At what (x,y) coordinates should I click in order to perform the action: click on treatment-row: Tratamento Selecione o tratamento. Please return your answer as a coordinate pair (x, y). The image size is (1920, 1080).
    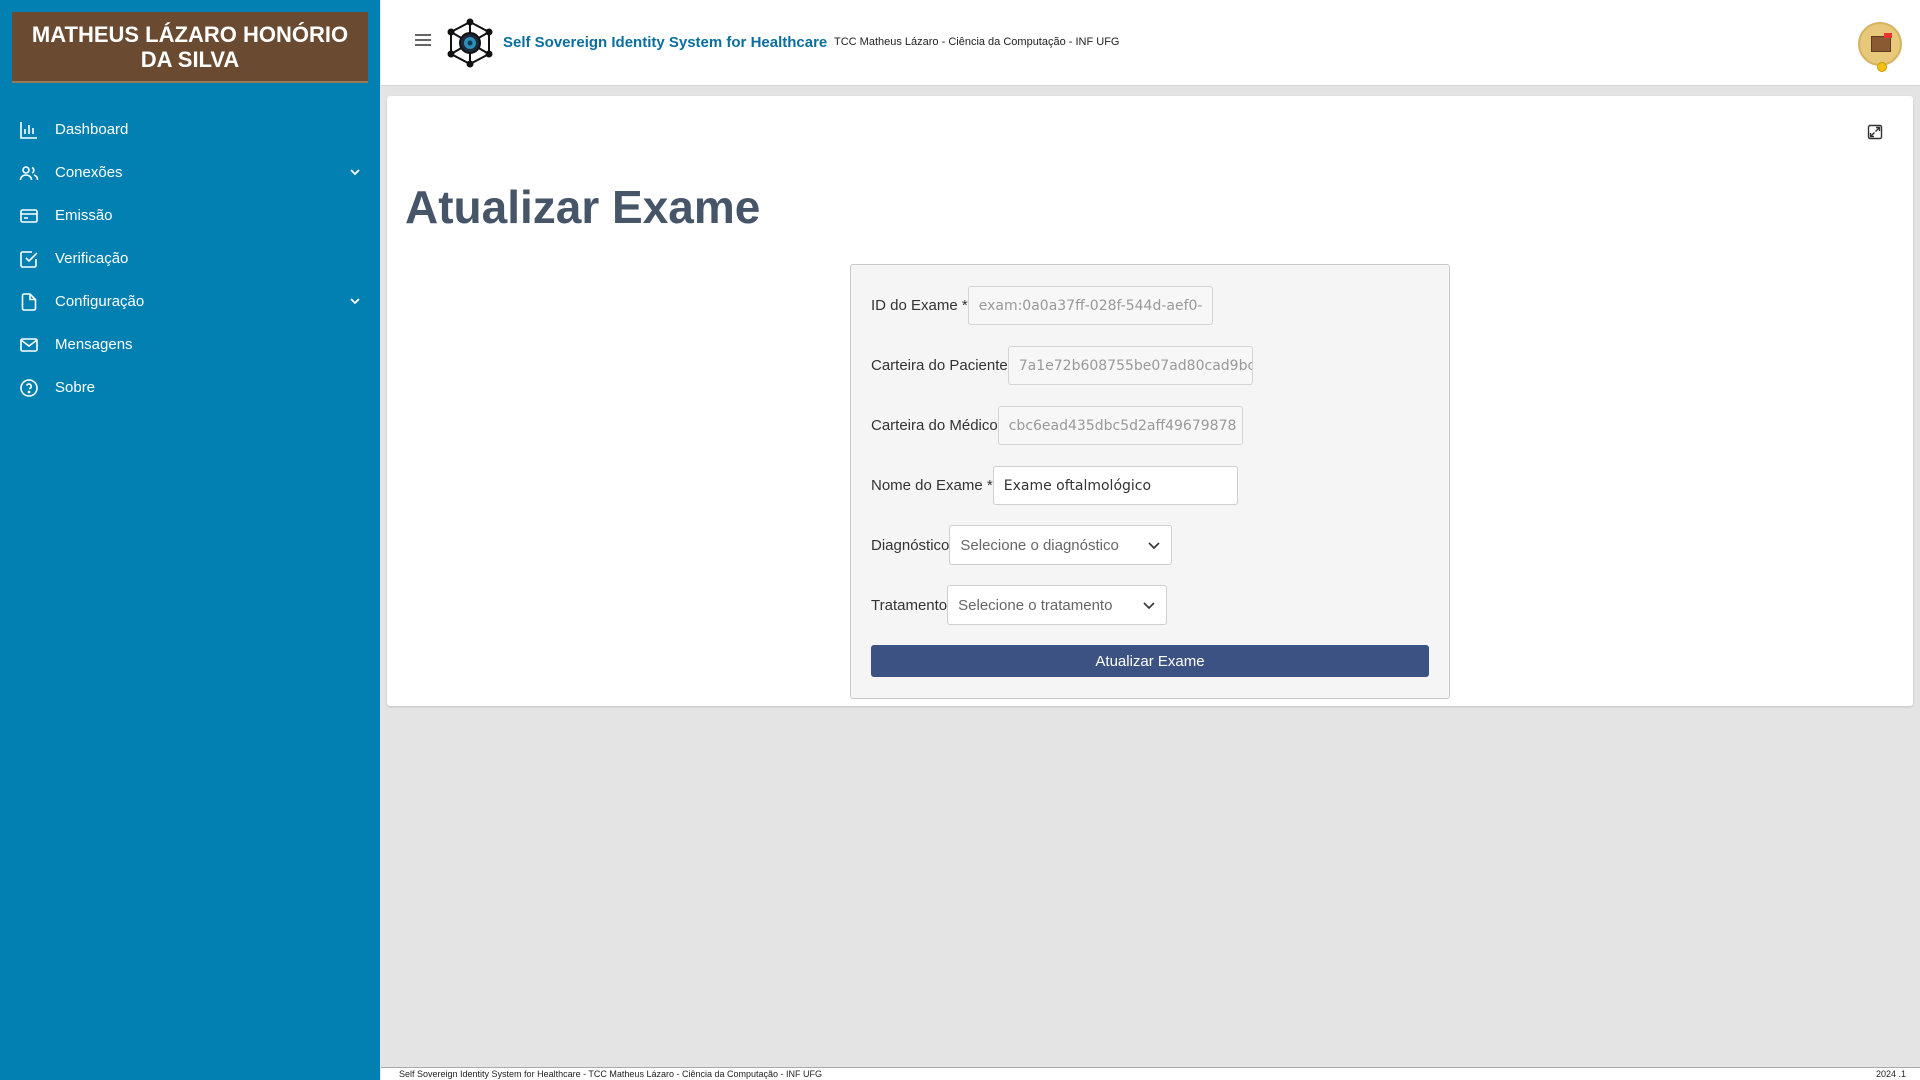
    Looking at the image, I should click on (1019, 605).